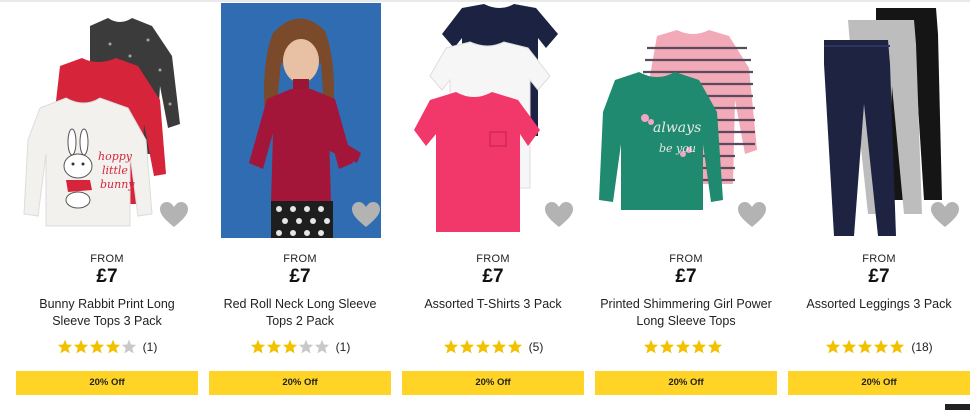  I want to click on print-text-2: little, so click(115, 170).